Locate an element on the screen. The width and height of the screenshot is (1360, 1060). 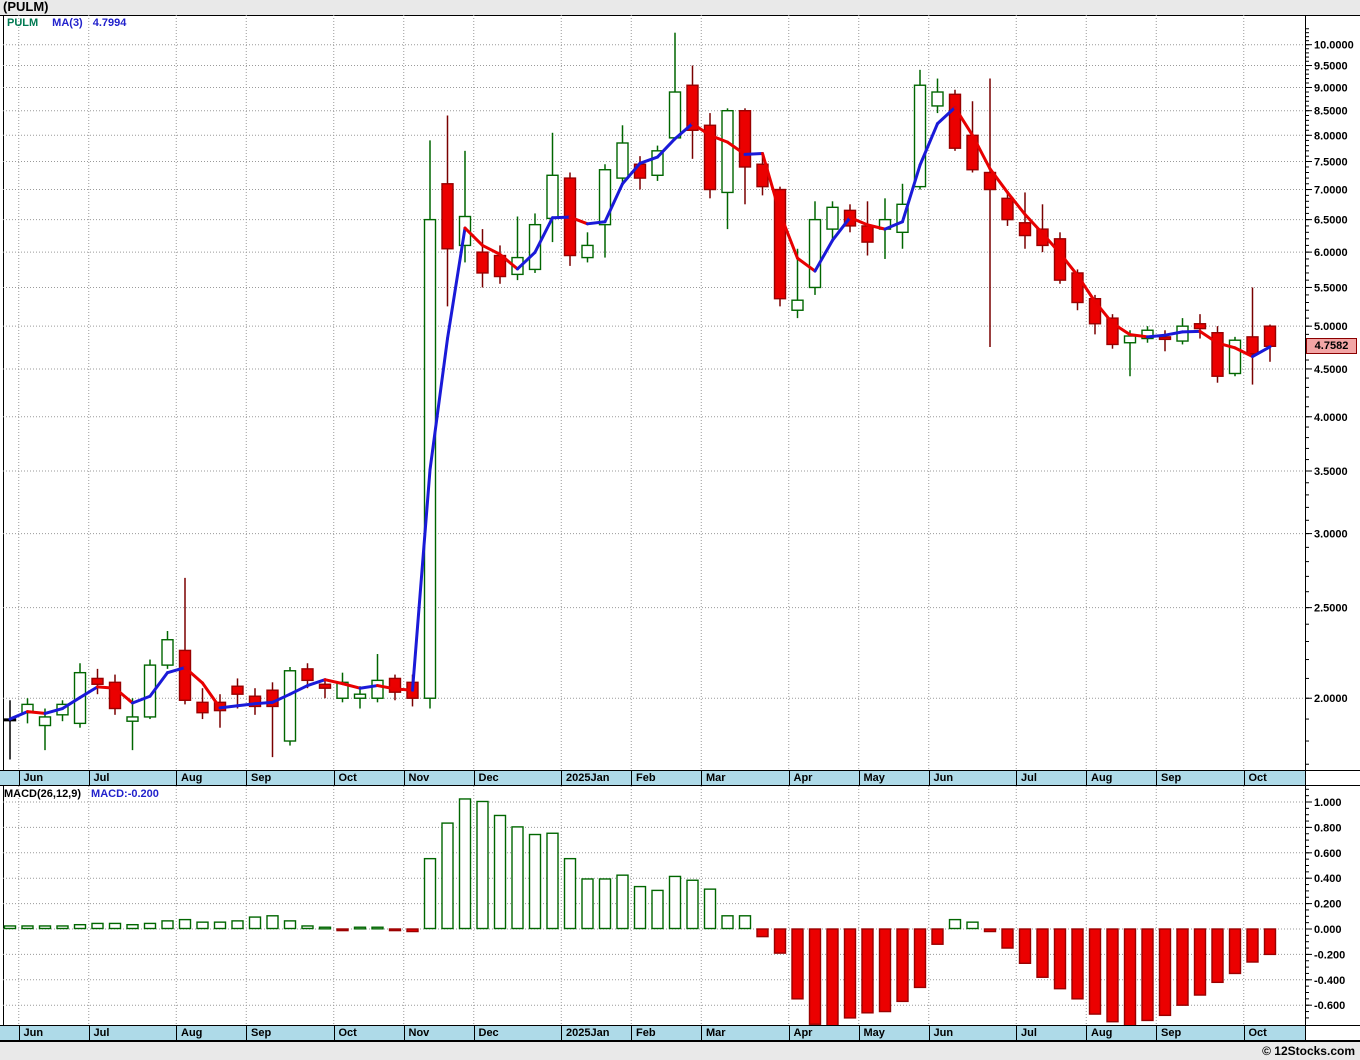
legend-ma-label: MA(3) is located at coordinates (67, 23).